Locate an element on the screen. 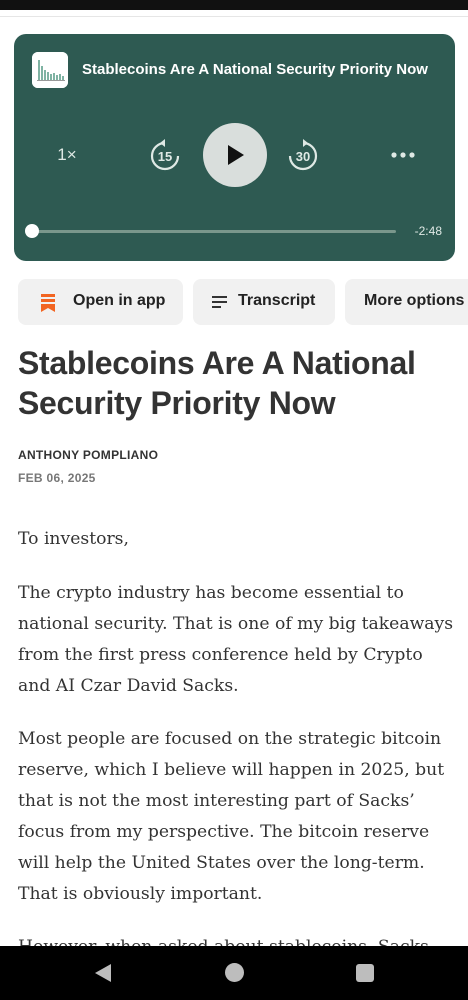 The width and height of the screenshot is (468, 1000). square-recent-icon is located at coordinates (365, 973).